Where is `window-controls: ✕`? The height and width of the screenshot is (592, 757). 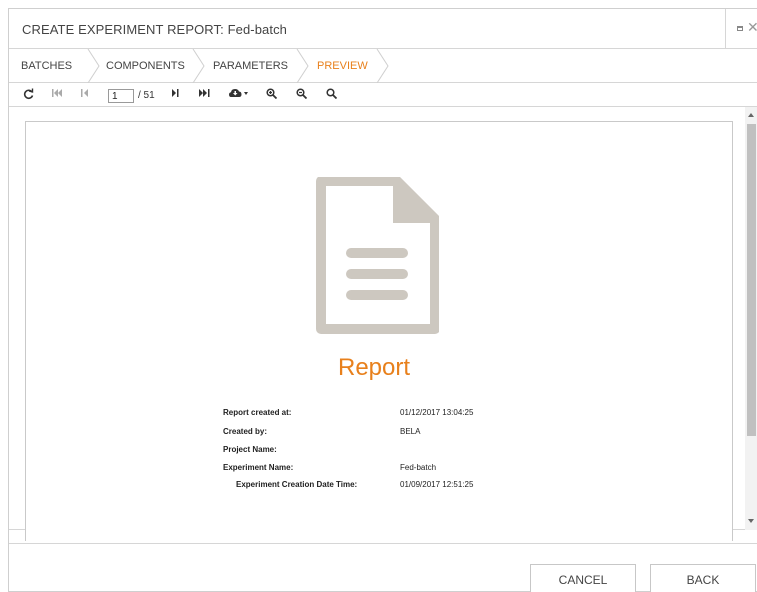 window-controls: ✕ is located at coordinates (741, 29).